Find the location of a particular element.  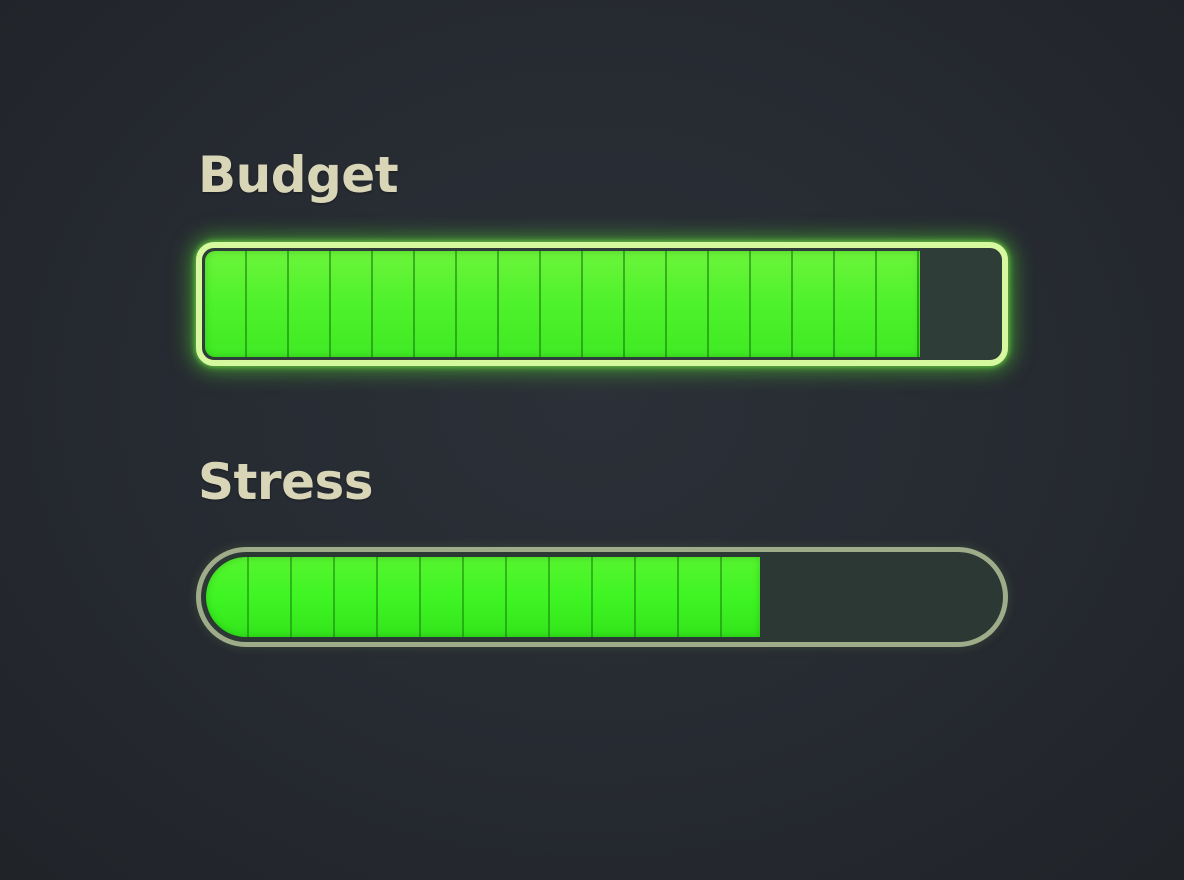

stress-label: Stress is located at coordinates (286, 482).